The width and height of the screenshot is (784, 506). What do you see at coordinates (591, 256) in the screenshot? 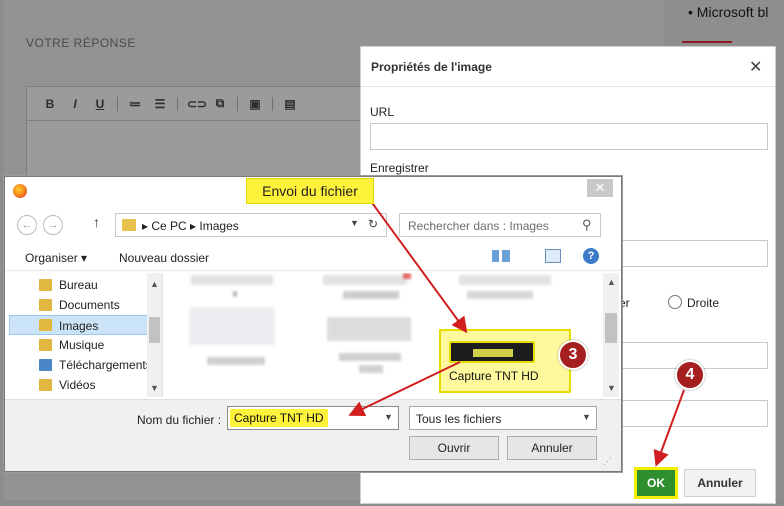
I see `help-icon: ?` at bounding box center [591, 256].